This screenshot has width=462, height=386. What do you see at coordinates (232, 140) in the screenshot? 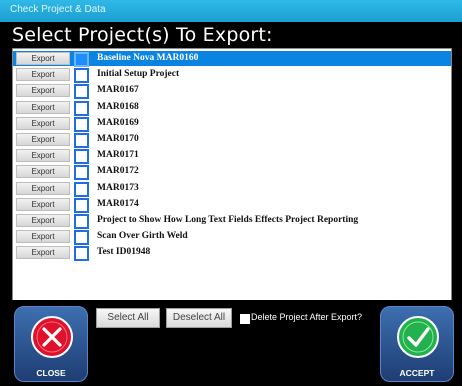
I see `project-row: Export MAR0170` at bounding box center [232, 140].